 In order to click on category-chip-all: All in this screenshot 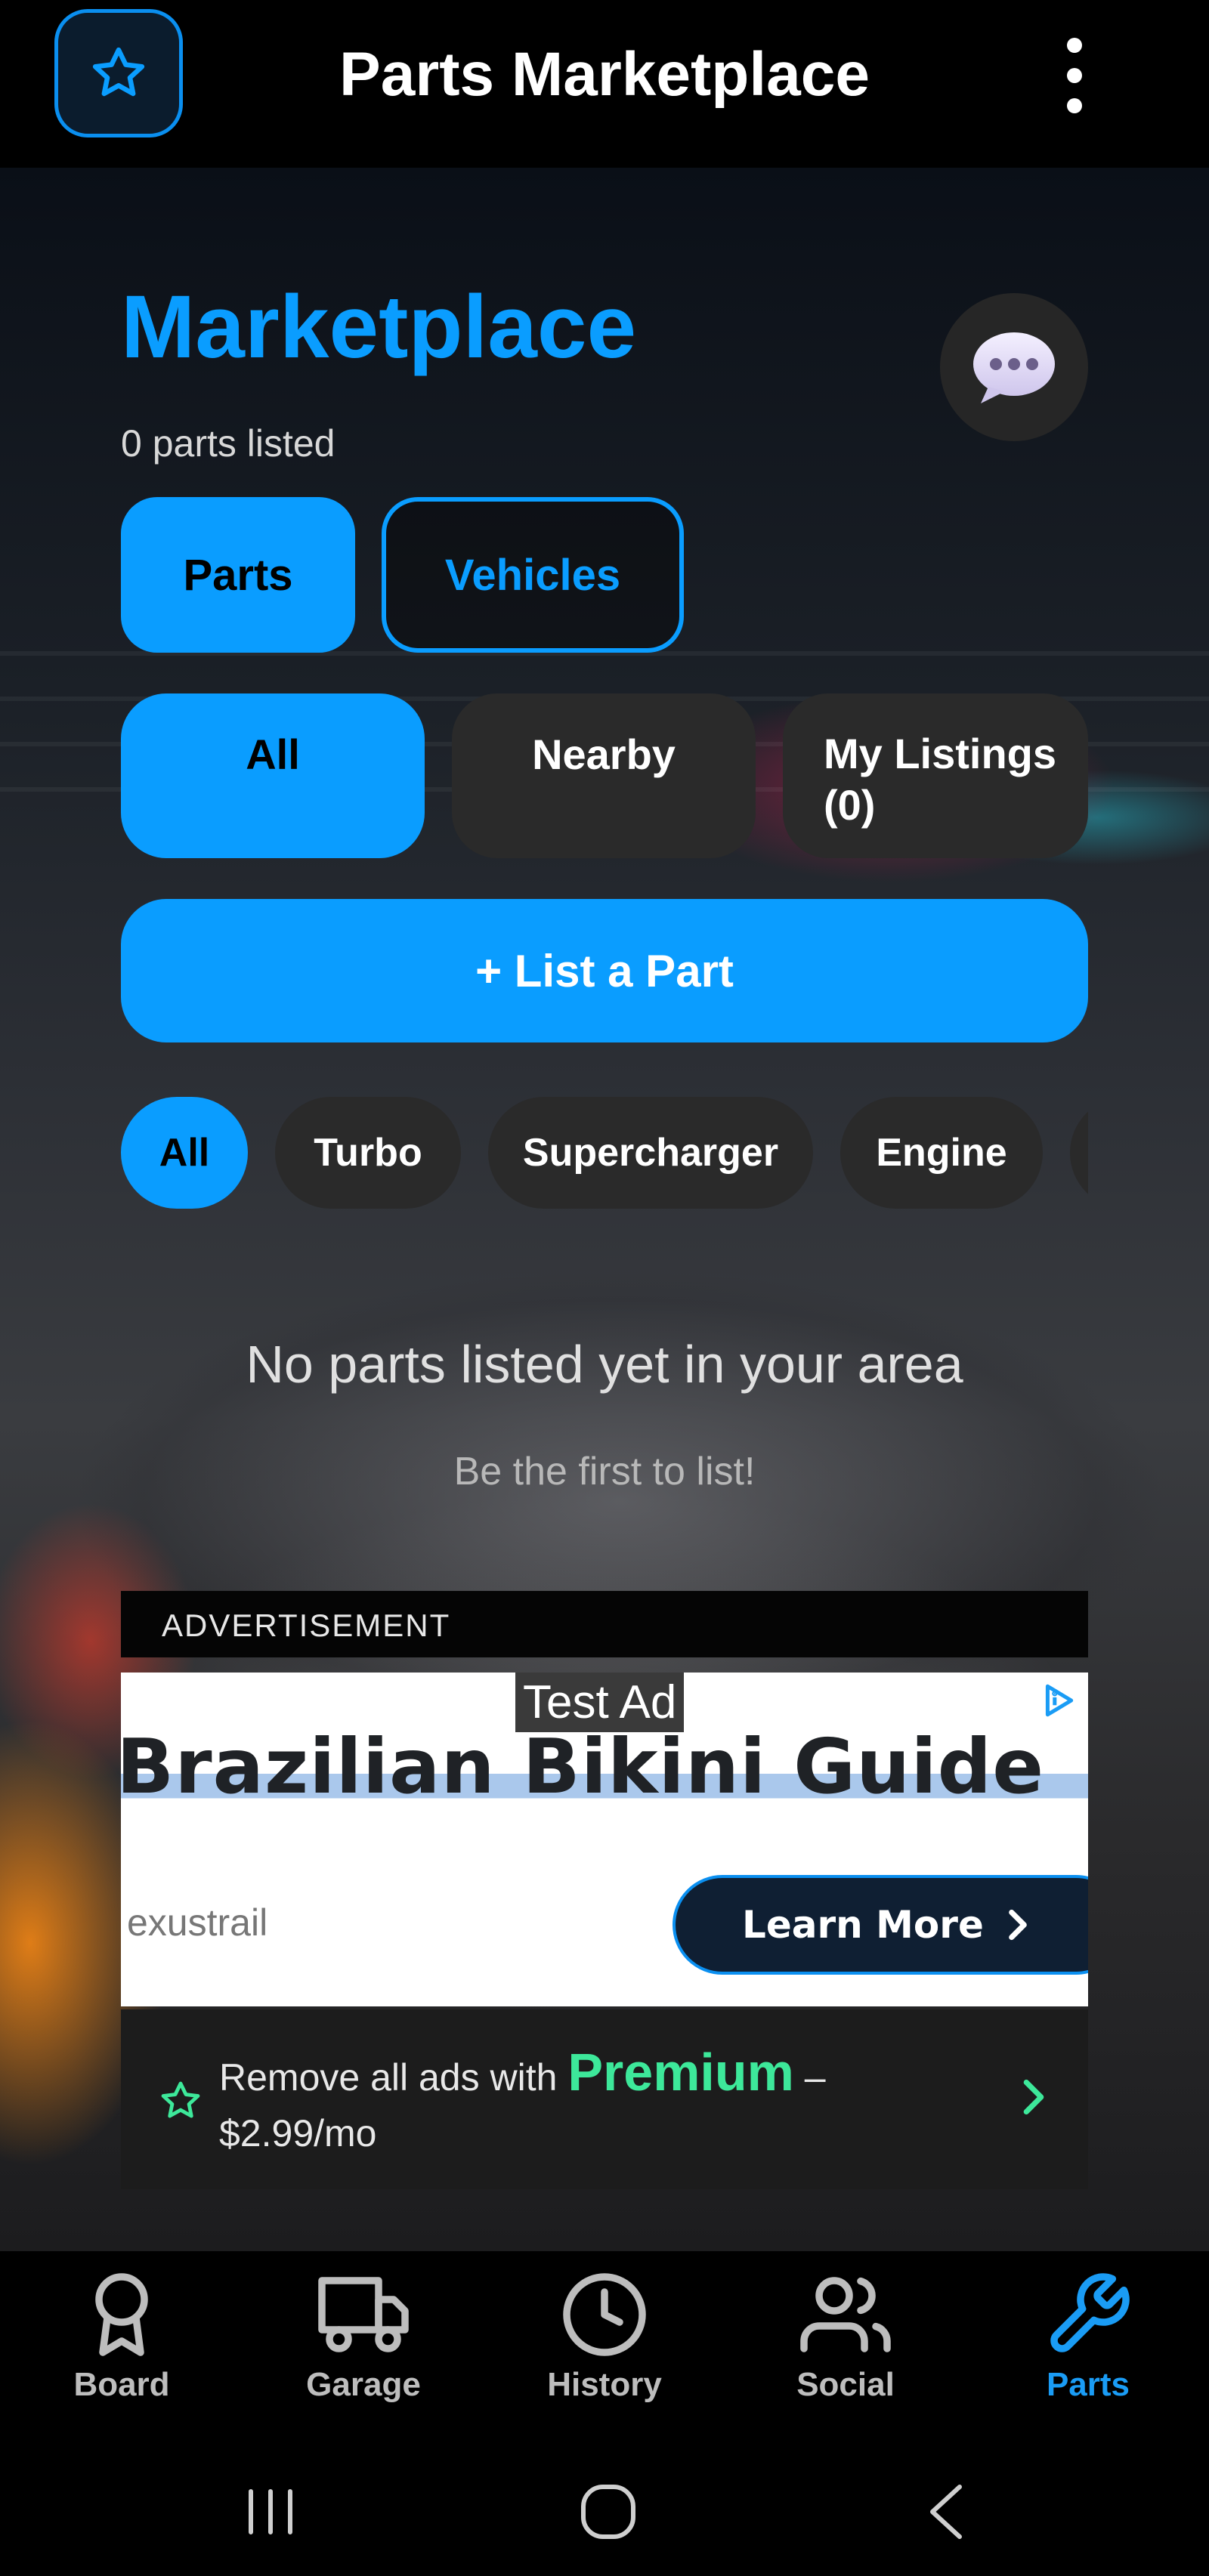, I will do `click(184, 1153)`.